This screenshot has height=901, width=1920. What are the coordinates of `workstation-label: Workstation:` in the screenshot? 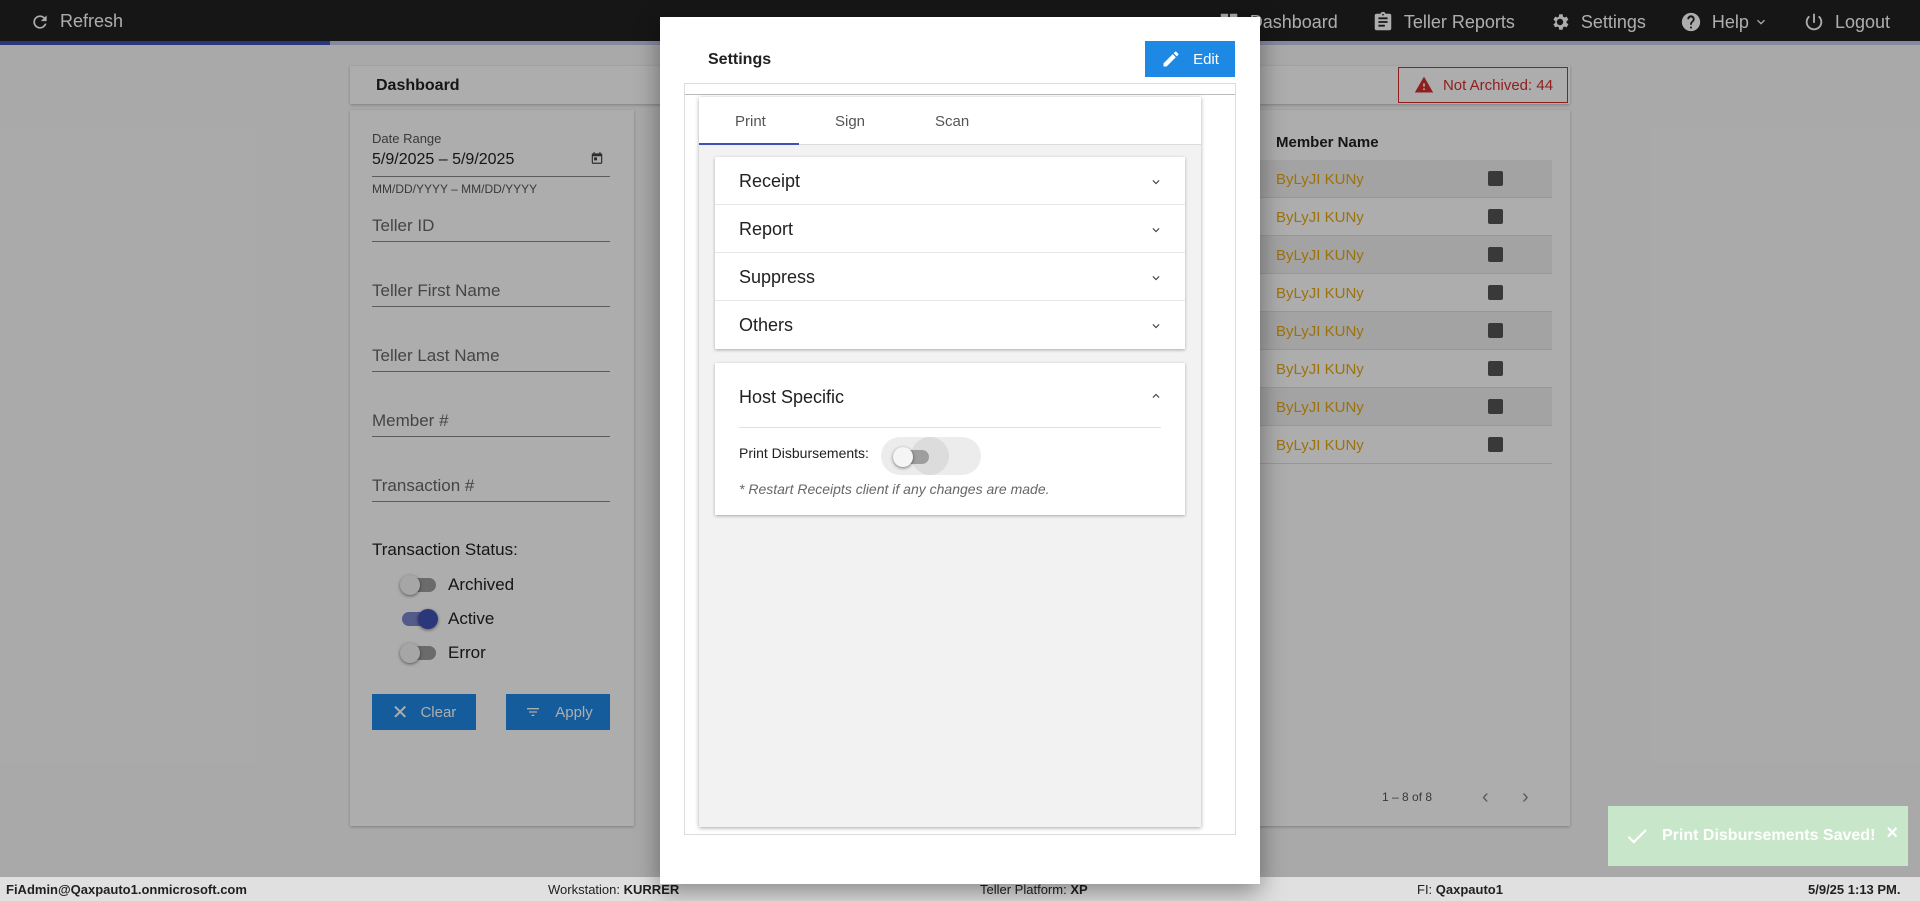 It's located at (584, 889).